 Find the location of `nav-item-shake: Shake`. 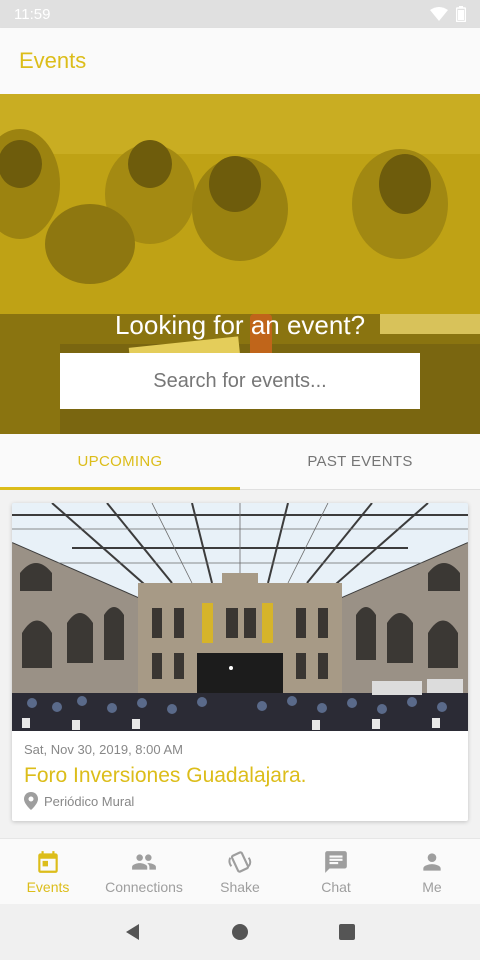

nav-item-shake: Shake is located at coordinates (240, 871).